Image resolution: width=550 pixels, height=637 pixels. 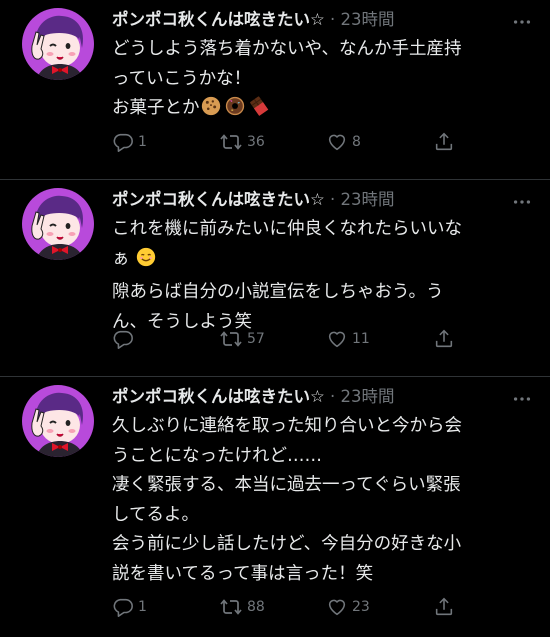 What do you see at coordinates (256, 339) in the screenshot?
I see `retweet-count: 57` at bounding box center [256, 339].